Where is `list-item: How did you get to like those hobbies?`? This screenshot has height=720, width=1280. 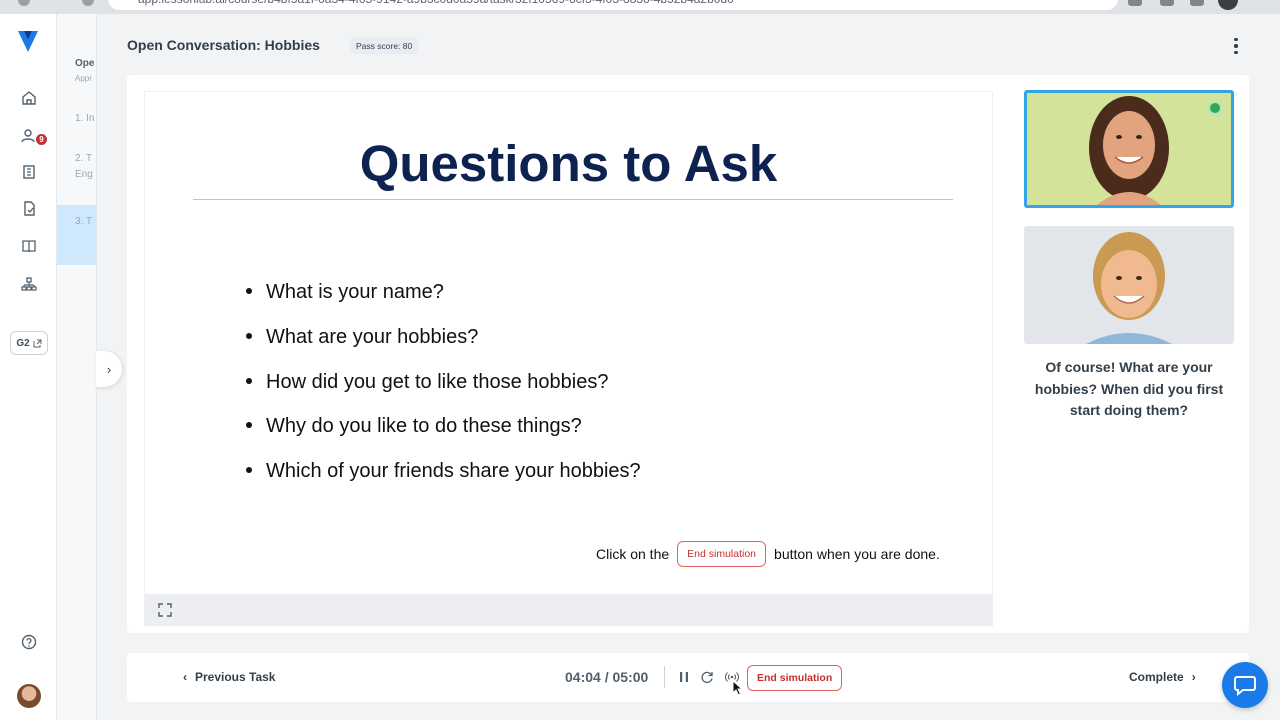 list-item: How did you get to like those hobbies? is located at coordinates (427, 382).